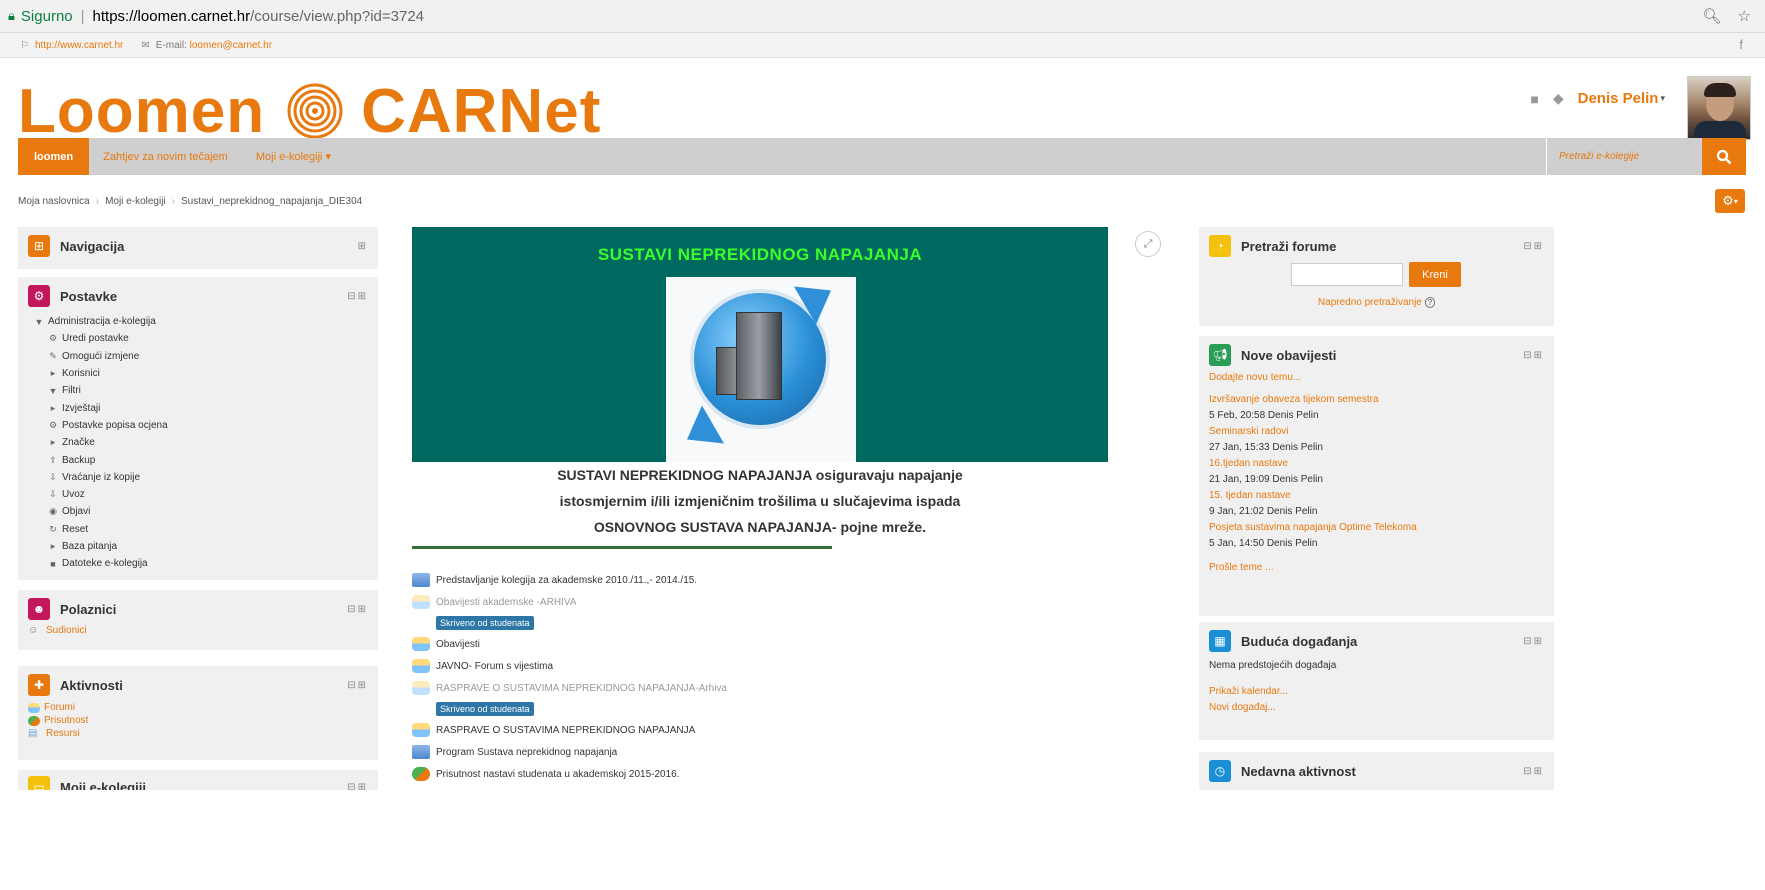  Describe the element at coordinates (198, 373) in the screenshot. I see `settings-item: ▸ Korisnici` at that location.